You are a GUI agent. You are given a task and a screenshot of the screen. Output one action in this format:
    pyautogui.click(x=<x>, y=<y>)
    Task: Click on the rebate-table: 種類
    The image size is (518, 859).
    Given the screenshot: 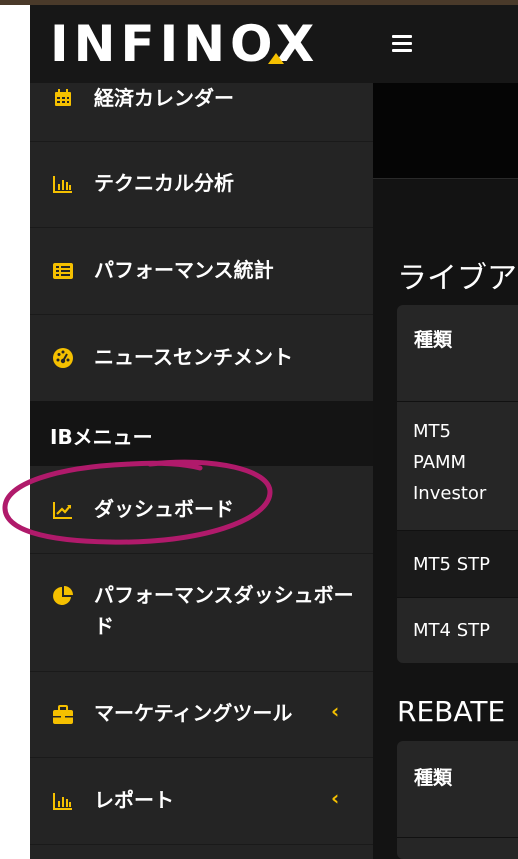 What is the action you would take?
    pyautogui.click(x=457, y=800)
    